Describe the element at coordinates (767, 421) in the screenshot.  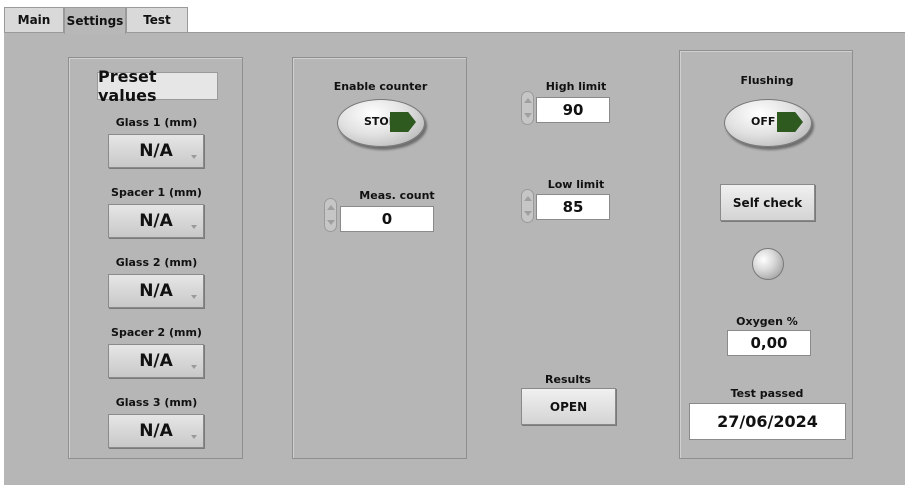
I see `test-passed-field: 27/06/2024` at that location.